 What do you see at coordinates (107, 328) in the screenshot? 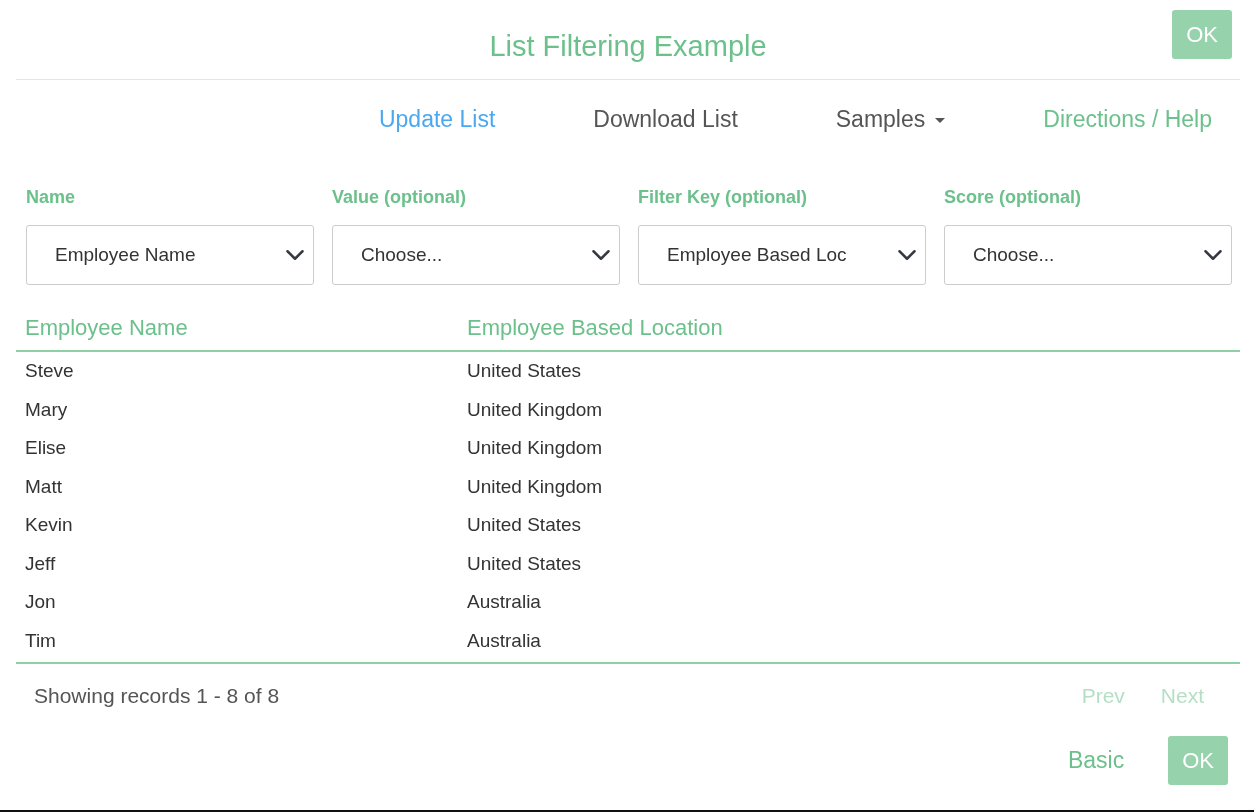
I see `column-header: Employee Name` at bounding box center [107, 328].